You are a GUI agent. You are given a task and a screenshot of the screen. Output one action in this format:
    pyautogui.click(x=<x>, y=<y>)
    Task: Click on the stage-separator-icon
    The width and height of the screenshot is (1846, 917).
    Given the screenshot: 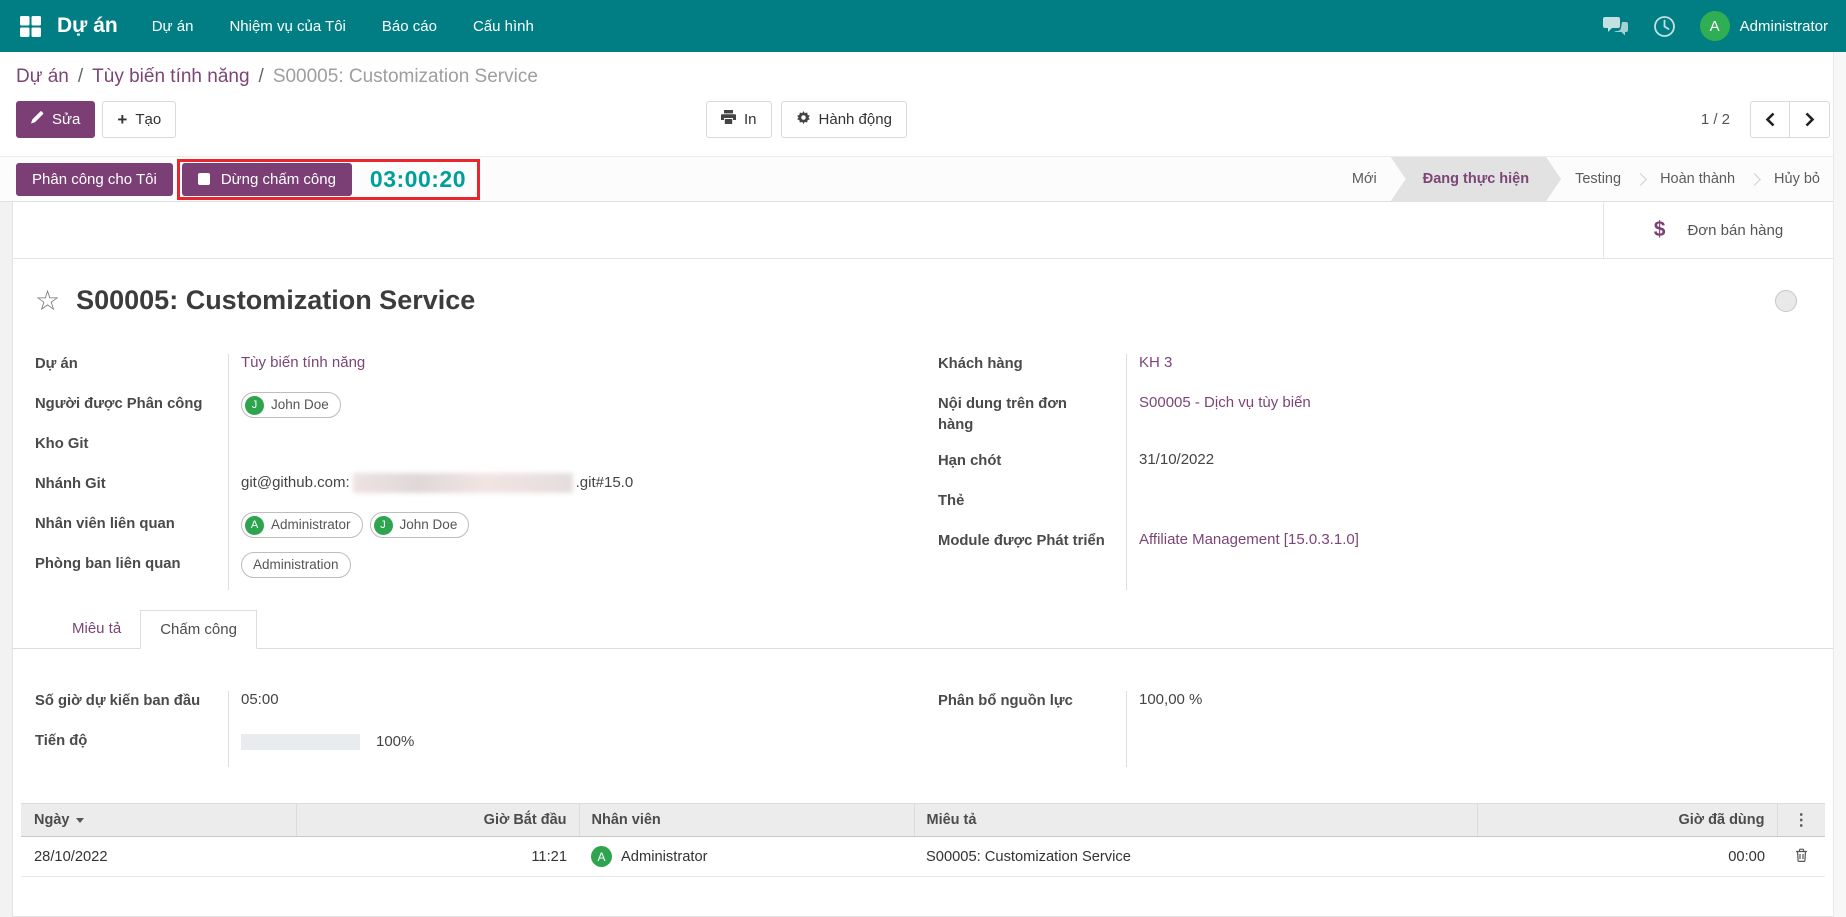 What is the action you would take?
    pyautogui.click(x=1754, y=179)
    